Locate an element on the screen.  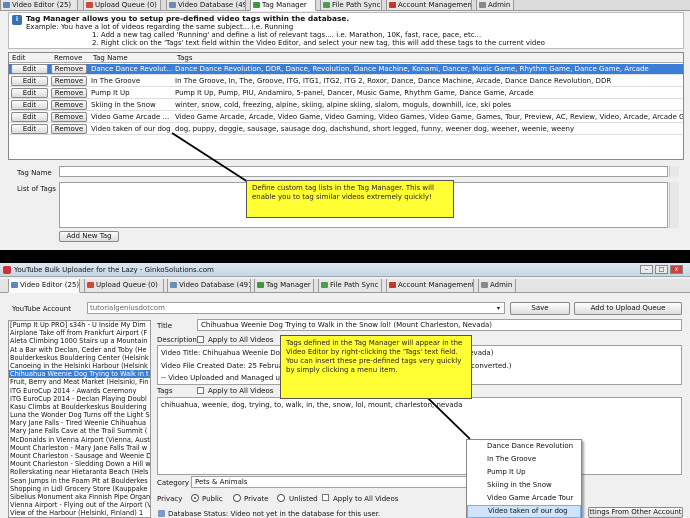
context-menu-item: Pump It Up is located at coordinates (524, 472).